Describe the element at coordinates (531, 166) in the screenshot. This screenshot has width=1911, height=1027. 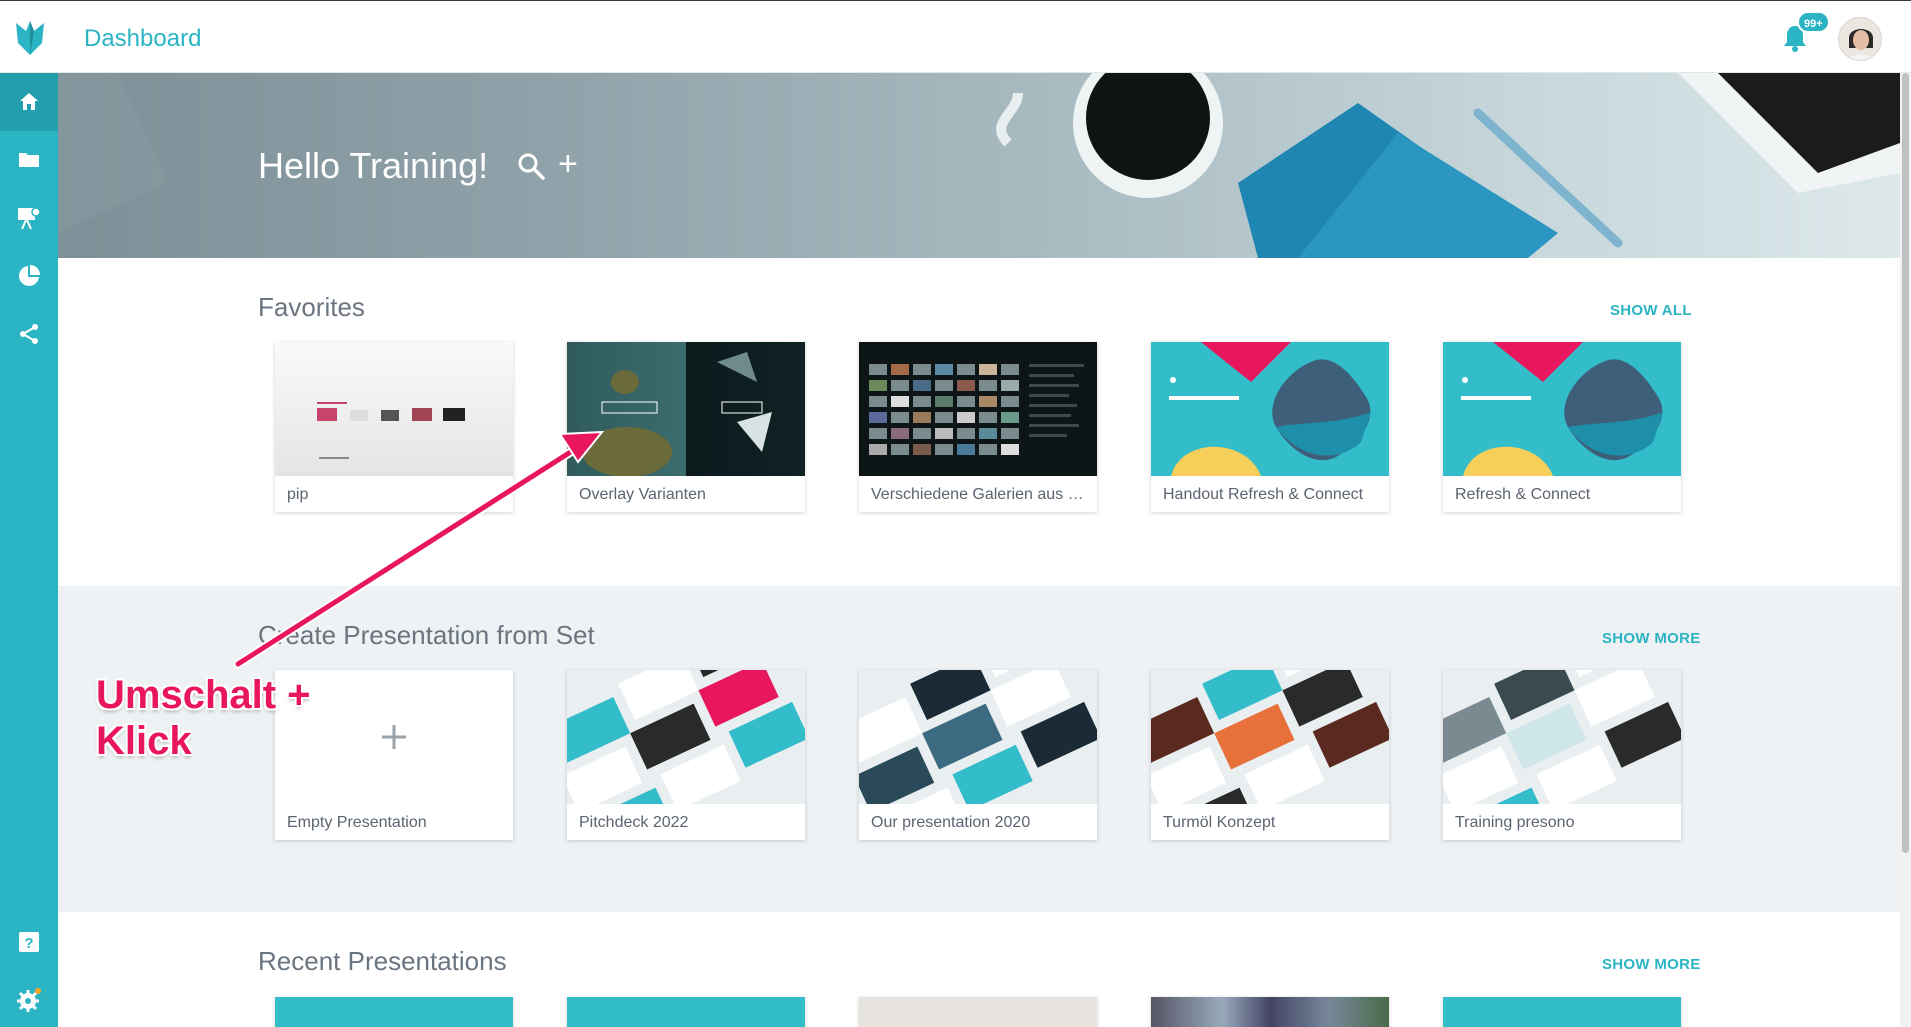
I see `search-icon` at that location.